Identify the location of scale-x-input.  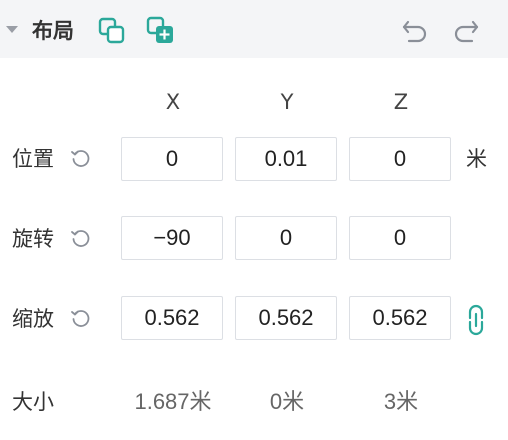
(172, 318).